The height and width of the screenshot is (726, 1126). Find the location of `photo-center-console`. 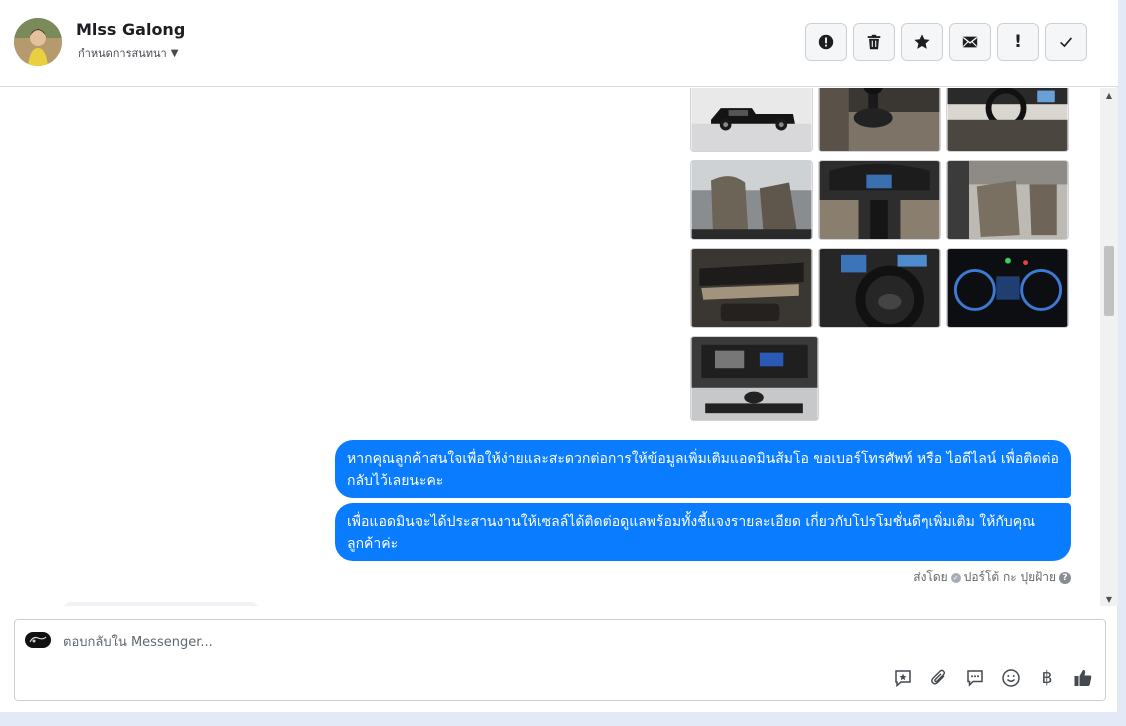

photo-center-console is located at coordinates (879, 200).